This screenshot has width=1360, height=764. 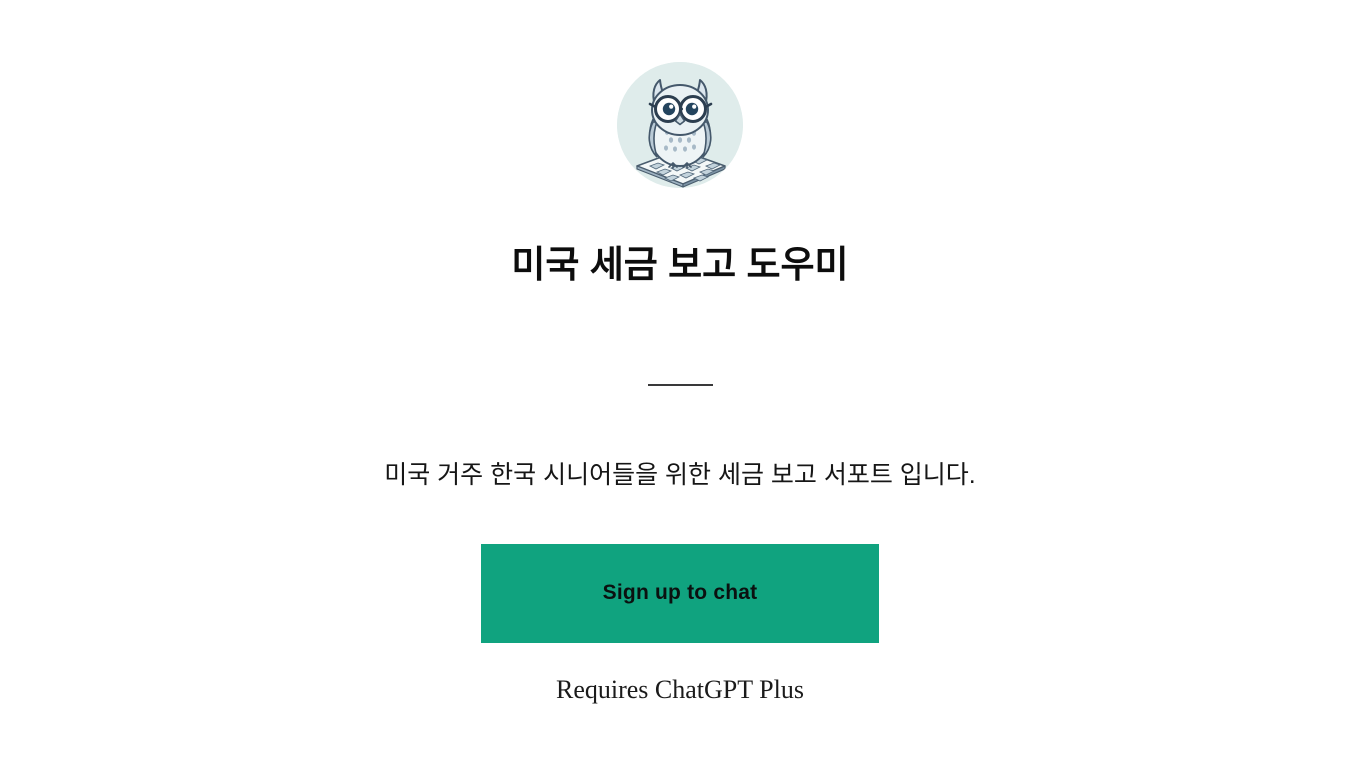 What do you see at coordinates (680, 385) in the screenshot?
I see `divider` at bounding box center [680, 385].